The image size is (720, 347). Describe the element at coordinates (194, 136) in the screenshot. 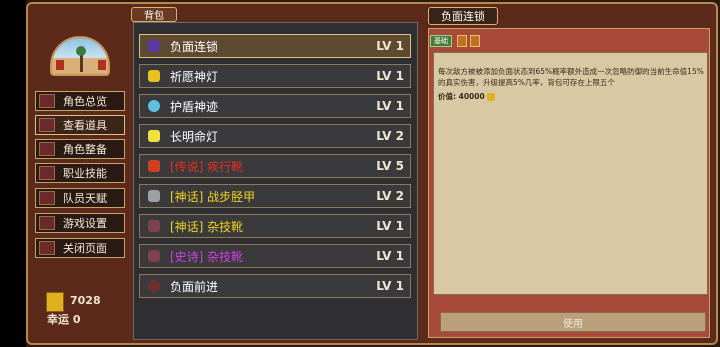

I see `item-name: 长明命灯` at that location.